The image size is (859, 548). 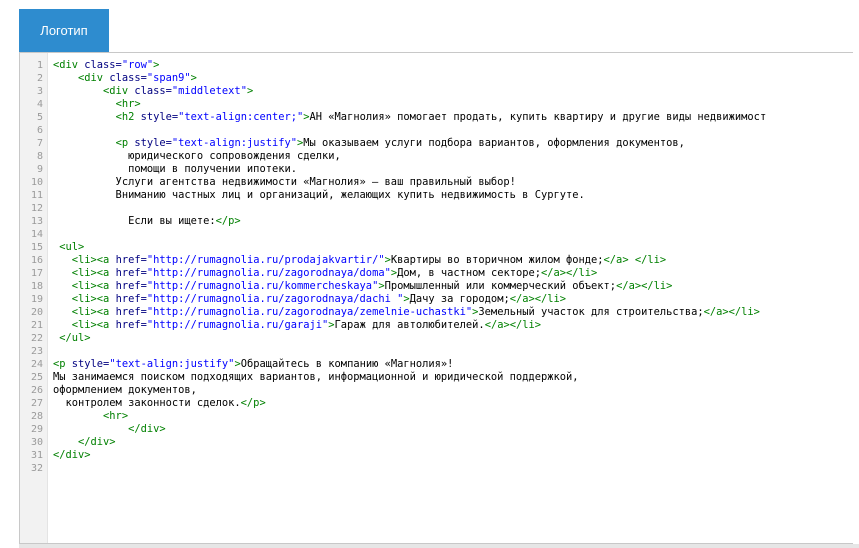 What do you see at coordinates (36, 182) in the screenshot?
I see `line-number: 10` at bounding box center [36, 182].